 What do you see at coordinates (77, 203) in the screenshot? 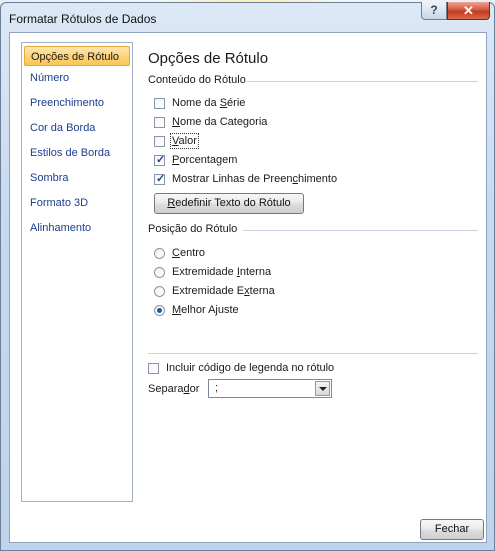
I see `nav-item-3d-format: Formato 3D` at bounding box center [77, 203].